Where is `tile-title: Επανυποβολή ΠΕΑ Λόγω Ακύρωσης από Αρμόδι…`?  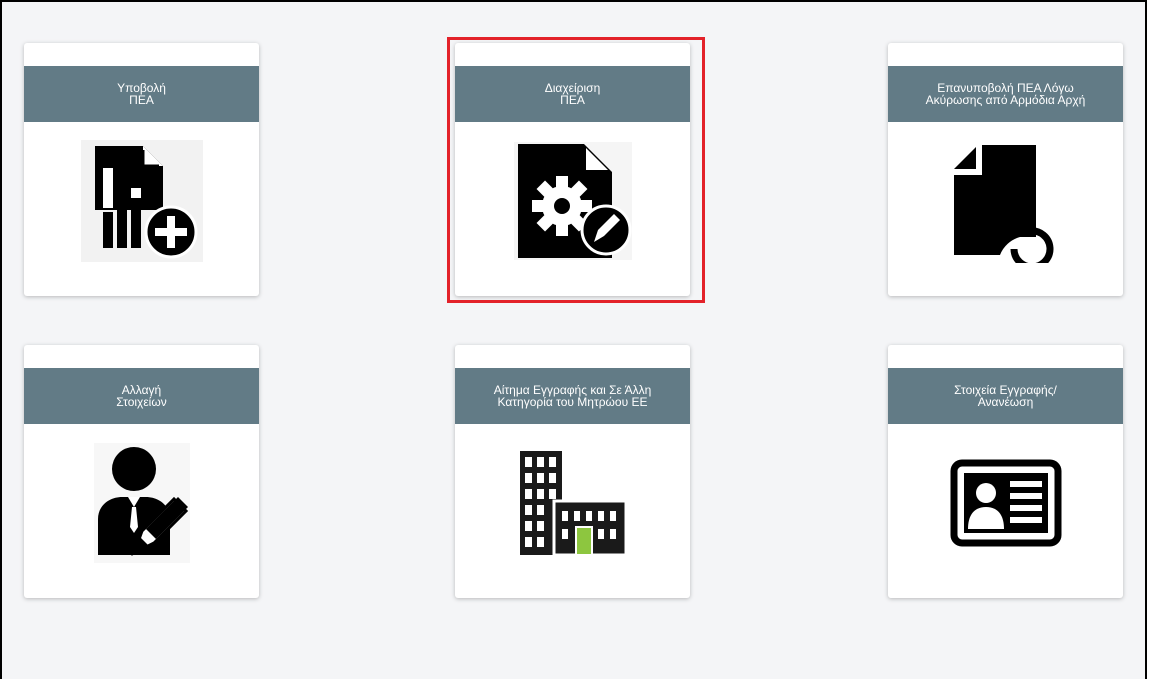 tile-title: Επανυποβολή ΠΕΑ Λόγω Ακύρωσης από Αρμόδι… is located at coordinates (1005, 94).